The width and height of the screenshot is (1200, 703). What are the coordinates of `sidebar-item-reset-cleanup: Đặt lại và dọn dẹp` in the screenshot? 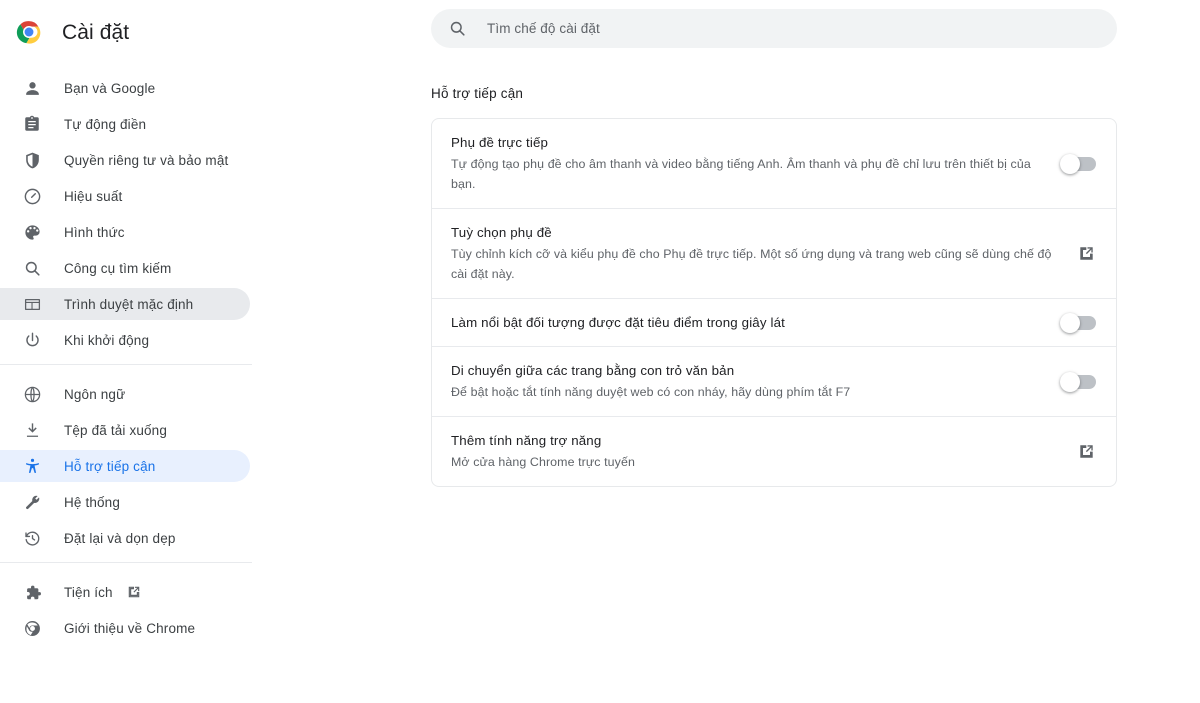 It's located at (125, 538).